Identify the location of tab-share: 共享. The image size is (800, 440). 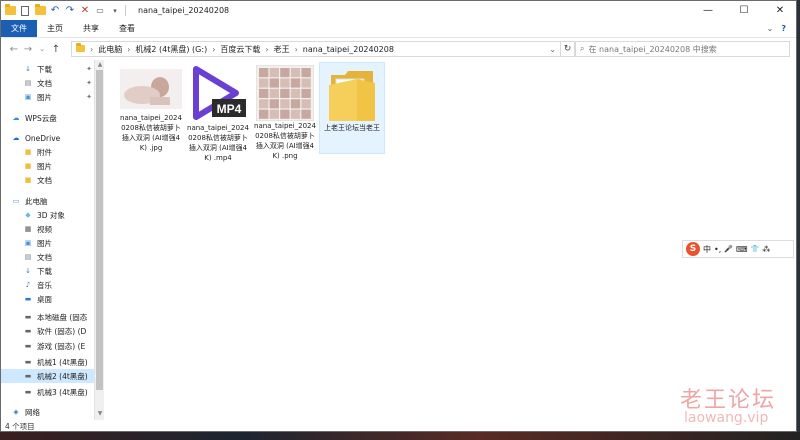
(91, 28).